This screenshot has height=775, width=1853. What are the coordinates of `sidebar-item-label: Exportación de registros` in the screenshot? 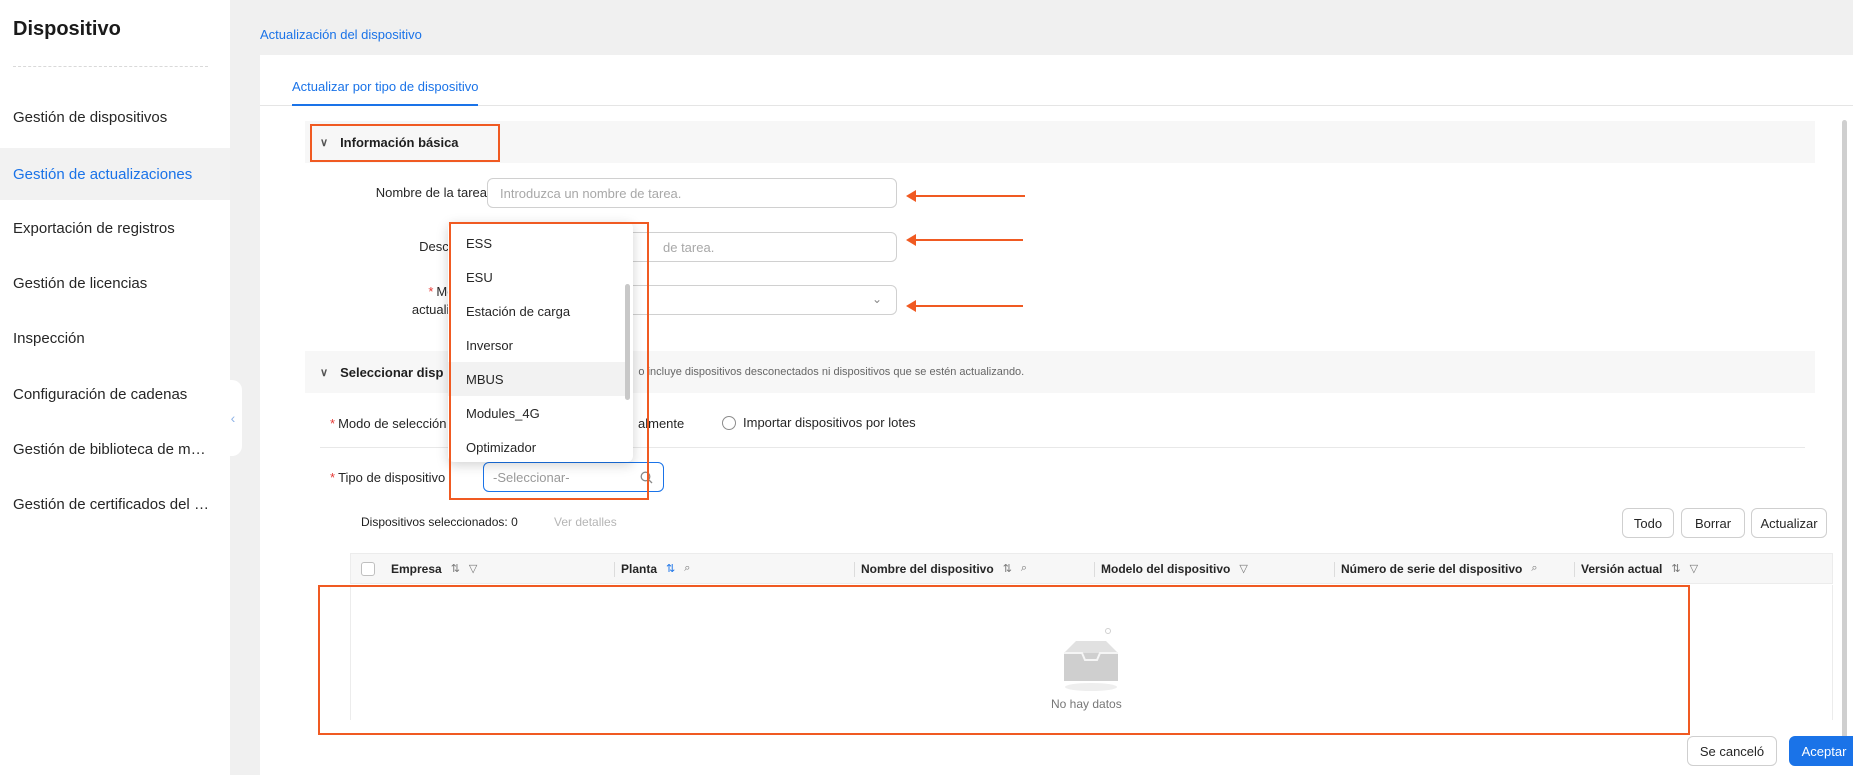 It's located at (94, 228).